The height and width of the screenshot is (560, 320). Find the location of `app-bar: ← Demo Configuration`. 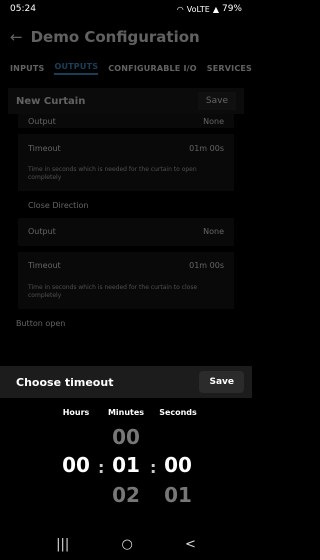

app-bar: ← Demo Configuration is located at coordinates (126, 37).